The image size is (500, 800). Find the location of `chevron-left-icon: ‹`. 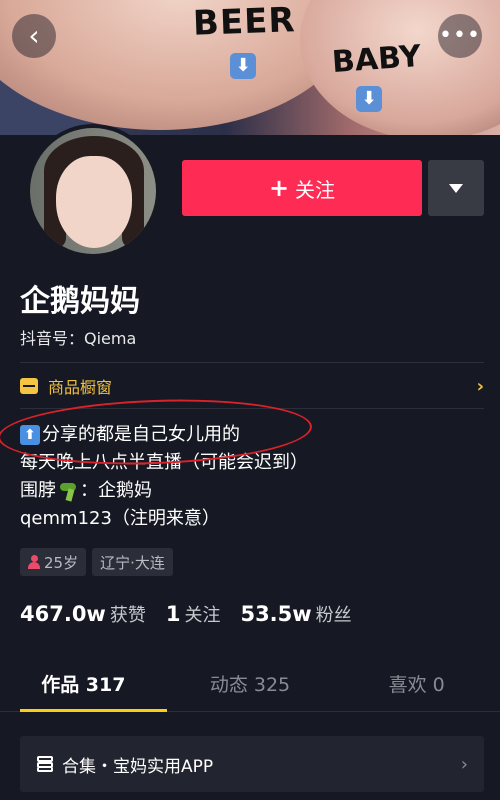

chevron-left-icon: ‹ is located at coordinates (34, 35).